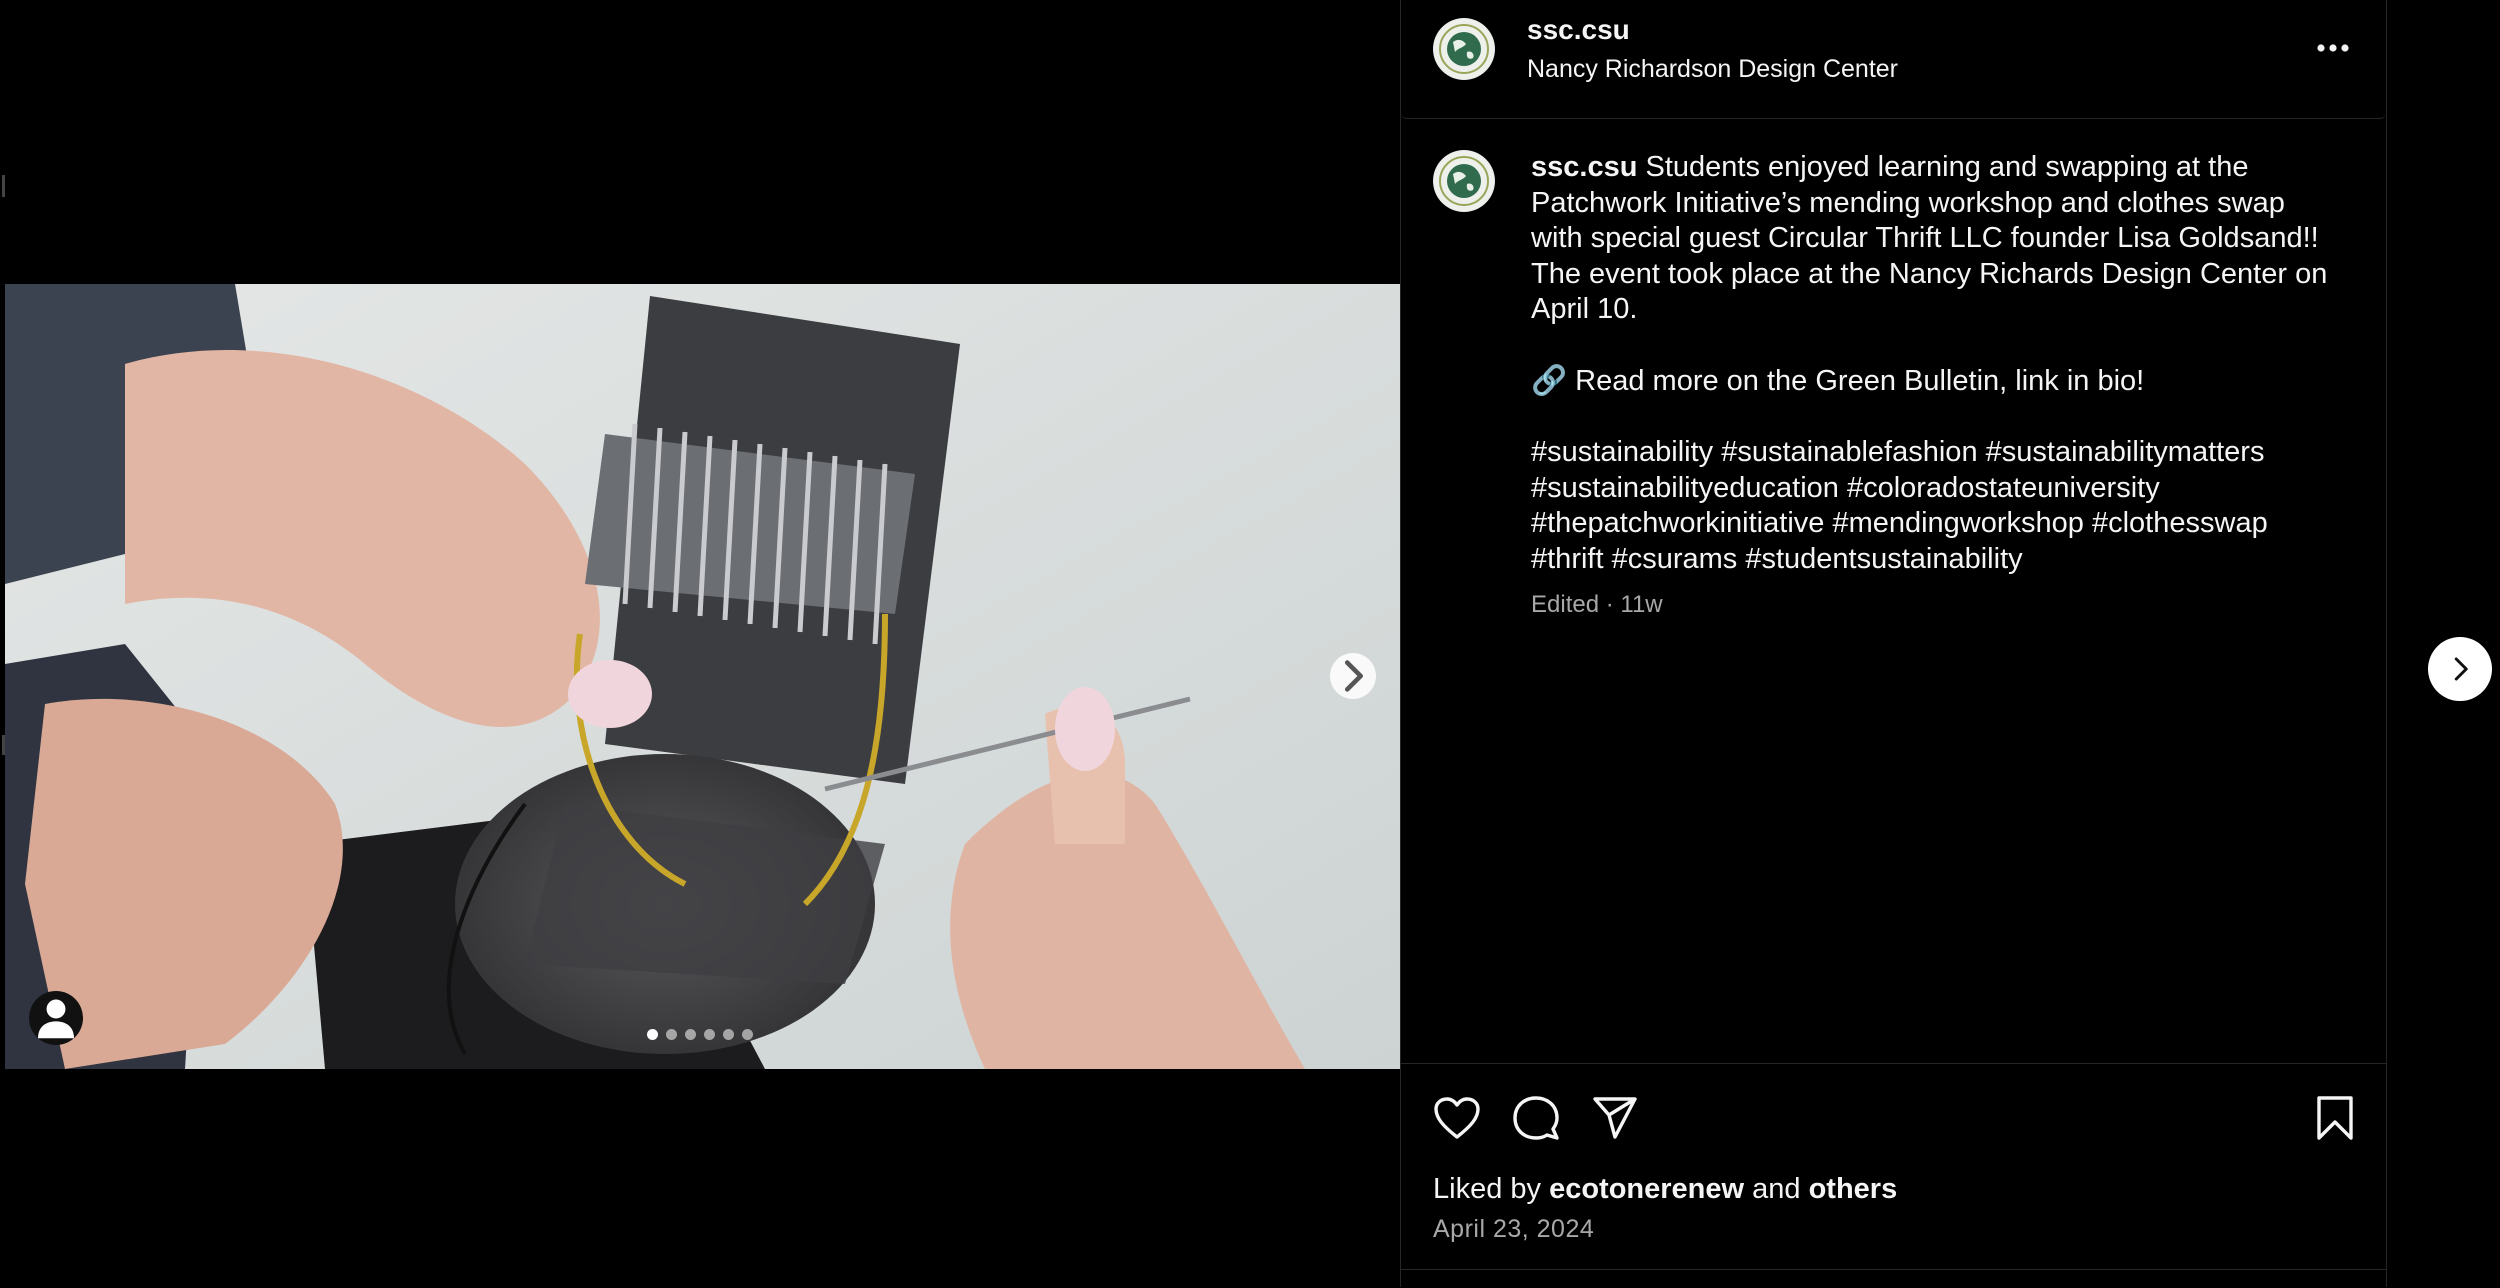  What do you see at coordinates (1513, 1229) in the screenshot?
I see `post-date: April 23, 2024` at bounding box center [1513, 1229].